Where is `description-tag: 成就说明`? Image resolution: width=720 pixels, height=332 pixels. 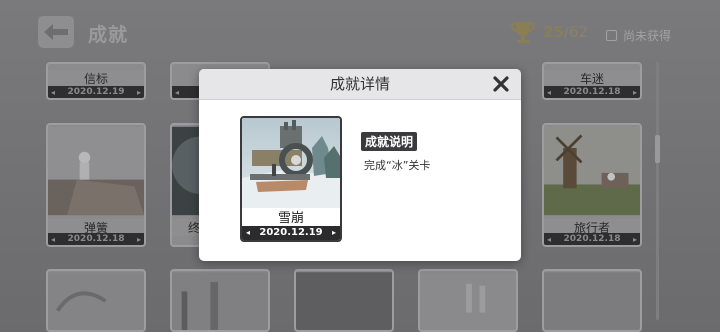 description-tag: 成就说明 is located at coordinates (389, 141).